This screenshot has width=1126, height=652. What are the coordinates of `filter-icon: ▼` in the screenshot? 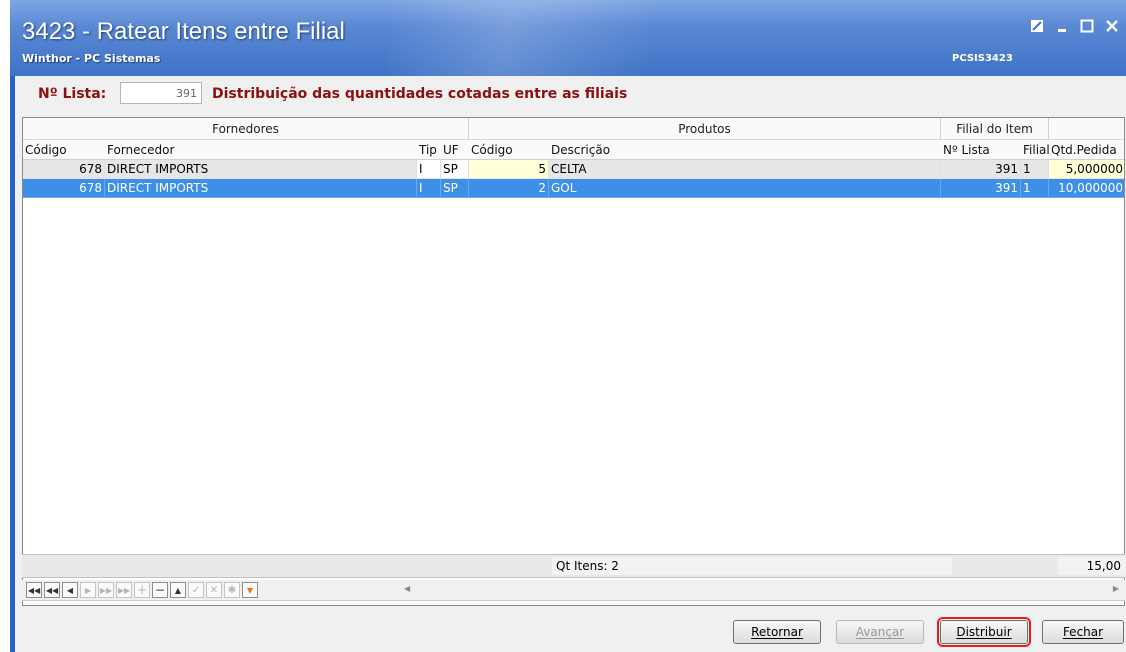 It's located at (250, 590).